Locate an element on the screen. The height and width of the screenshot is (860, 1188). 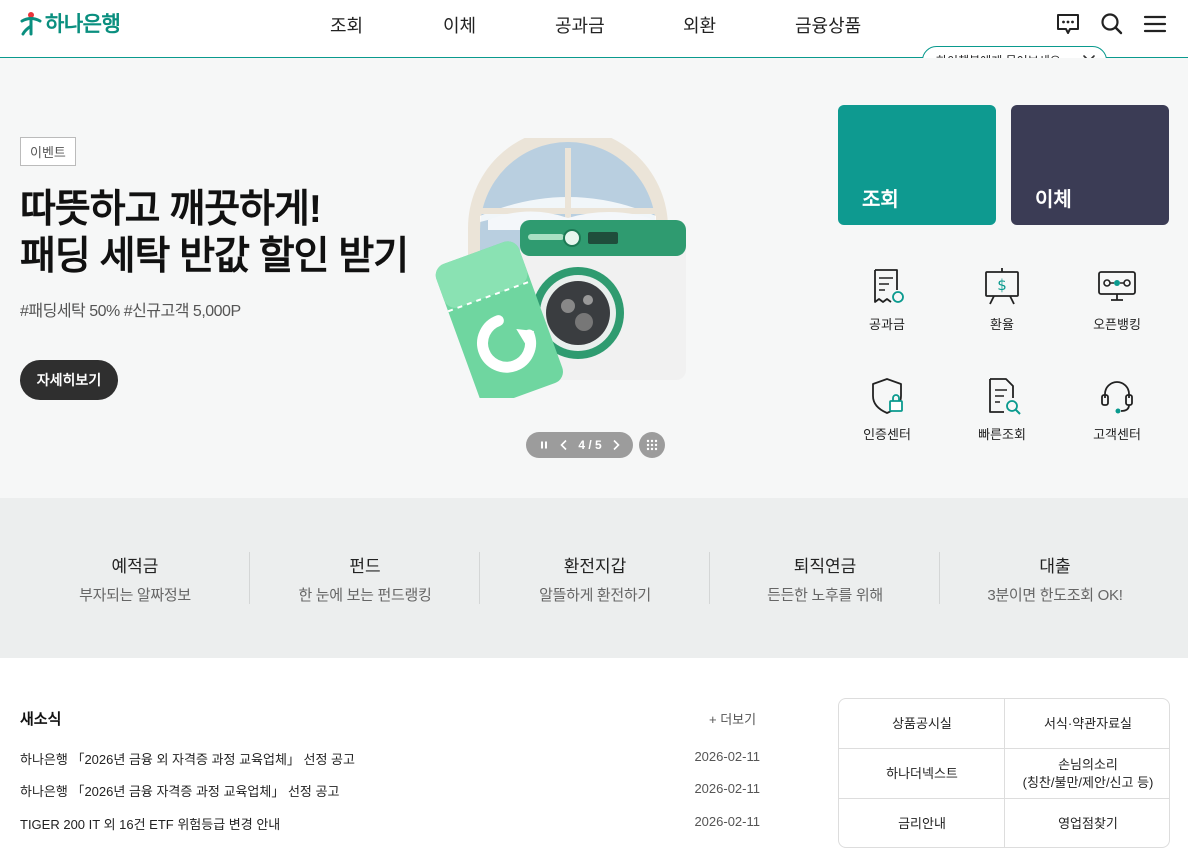
prev-slide-button is located at coordinates (564, 445).